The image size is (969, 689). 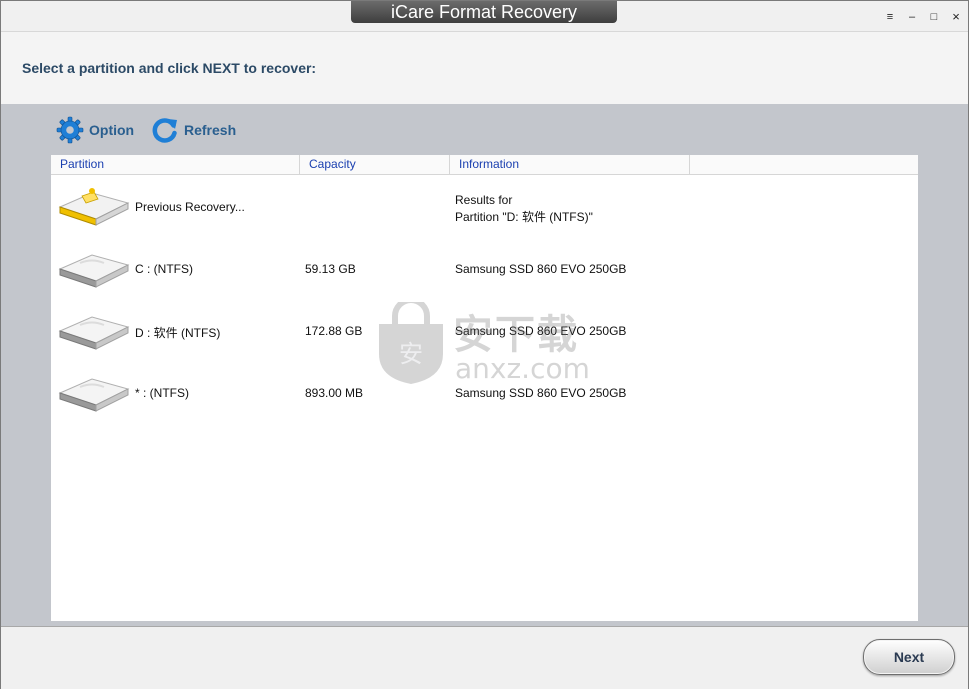 What do you see at coordinates (175, 164) in the screenshot?
I see `column-header-partition: Partition` at bounding box center [175, 164].